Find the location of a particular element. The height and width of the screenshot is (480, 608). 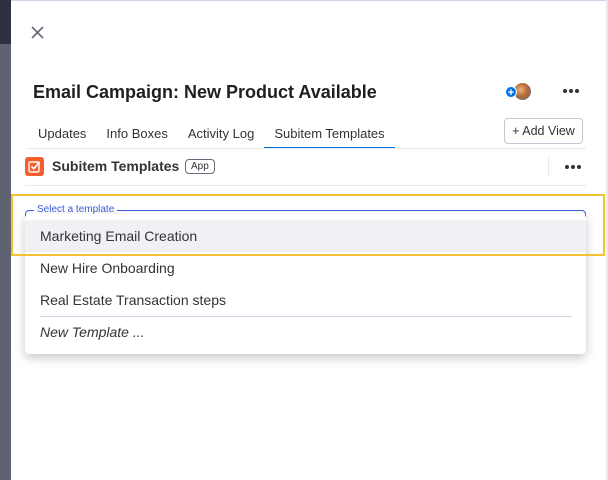

app-more-options-button is located at coordinates (573, 167).